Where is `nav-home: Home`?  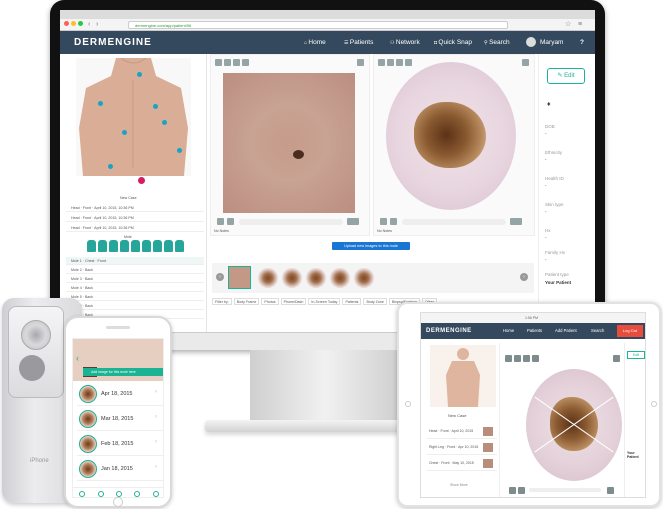
nav-home: Home is located at coordinates (508, 330).